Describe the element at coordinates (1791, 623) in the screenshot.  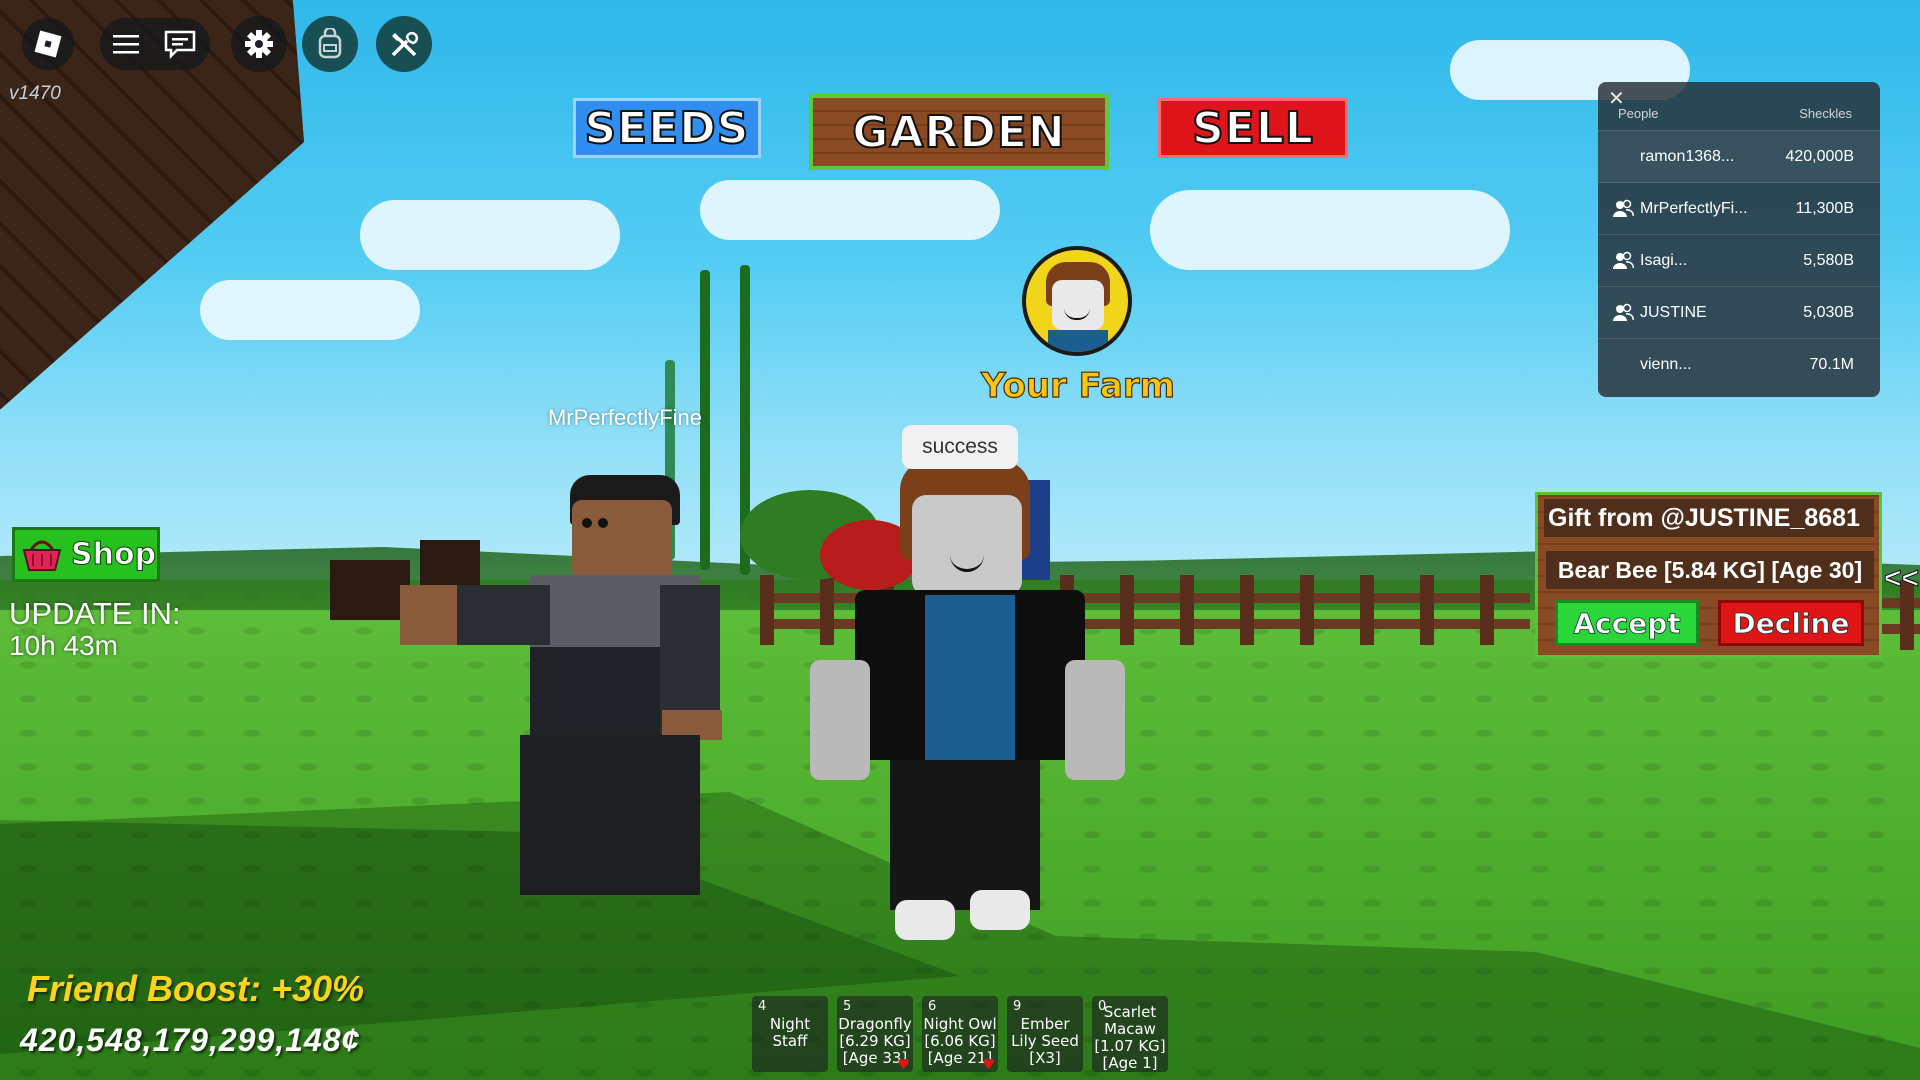
I see `decline-button: Decline` at that location.